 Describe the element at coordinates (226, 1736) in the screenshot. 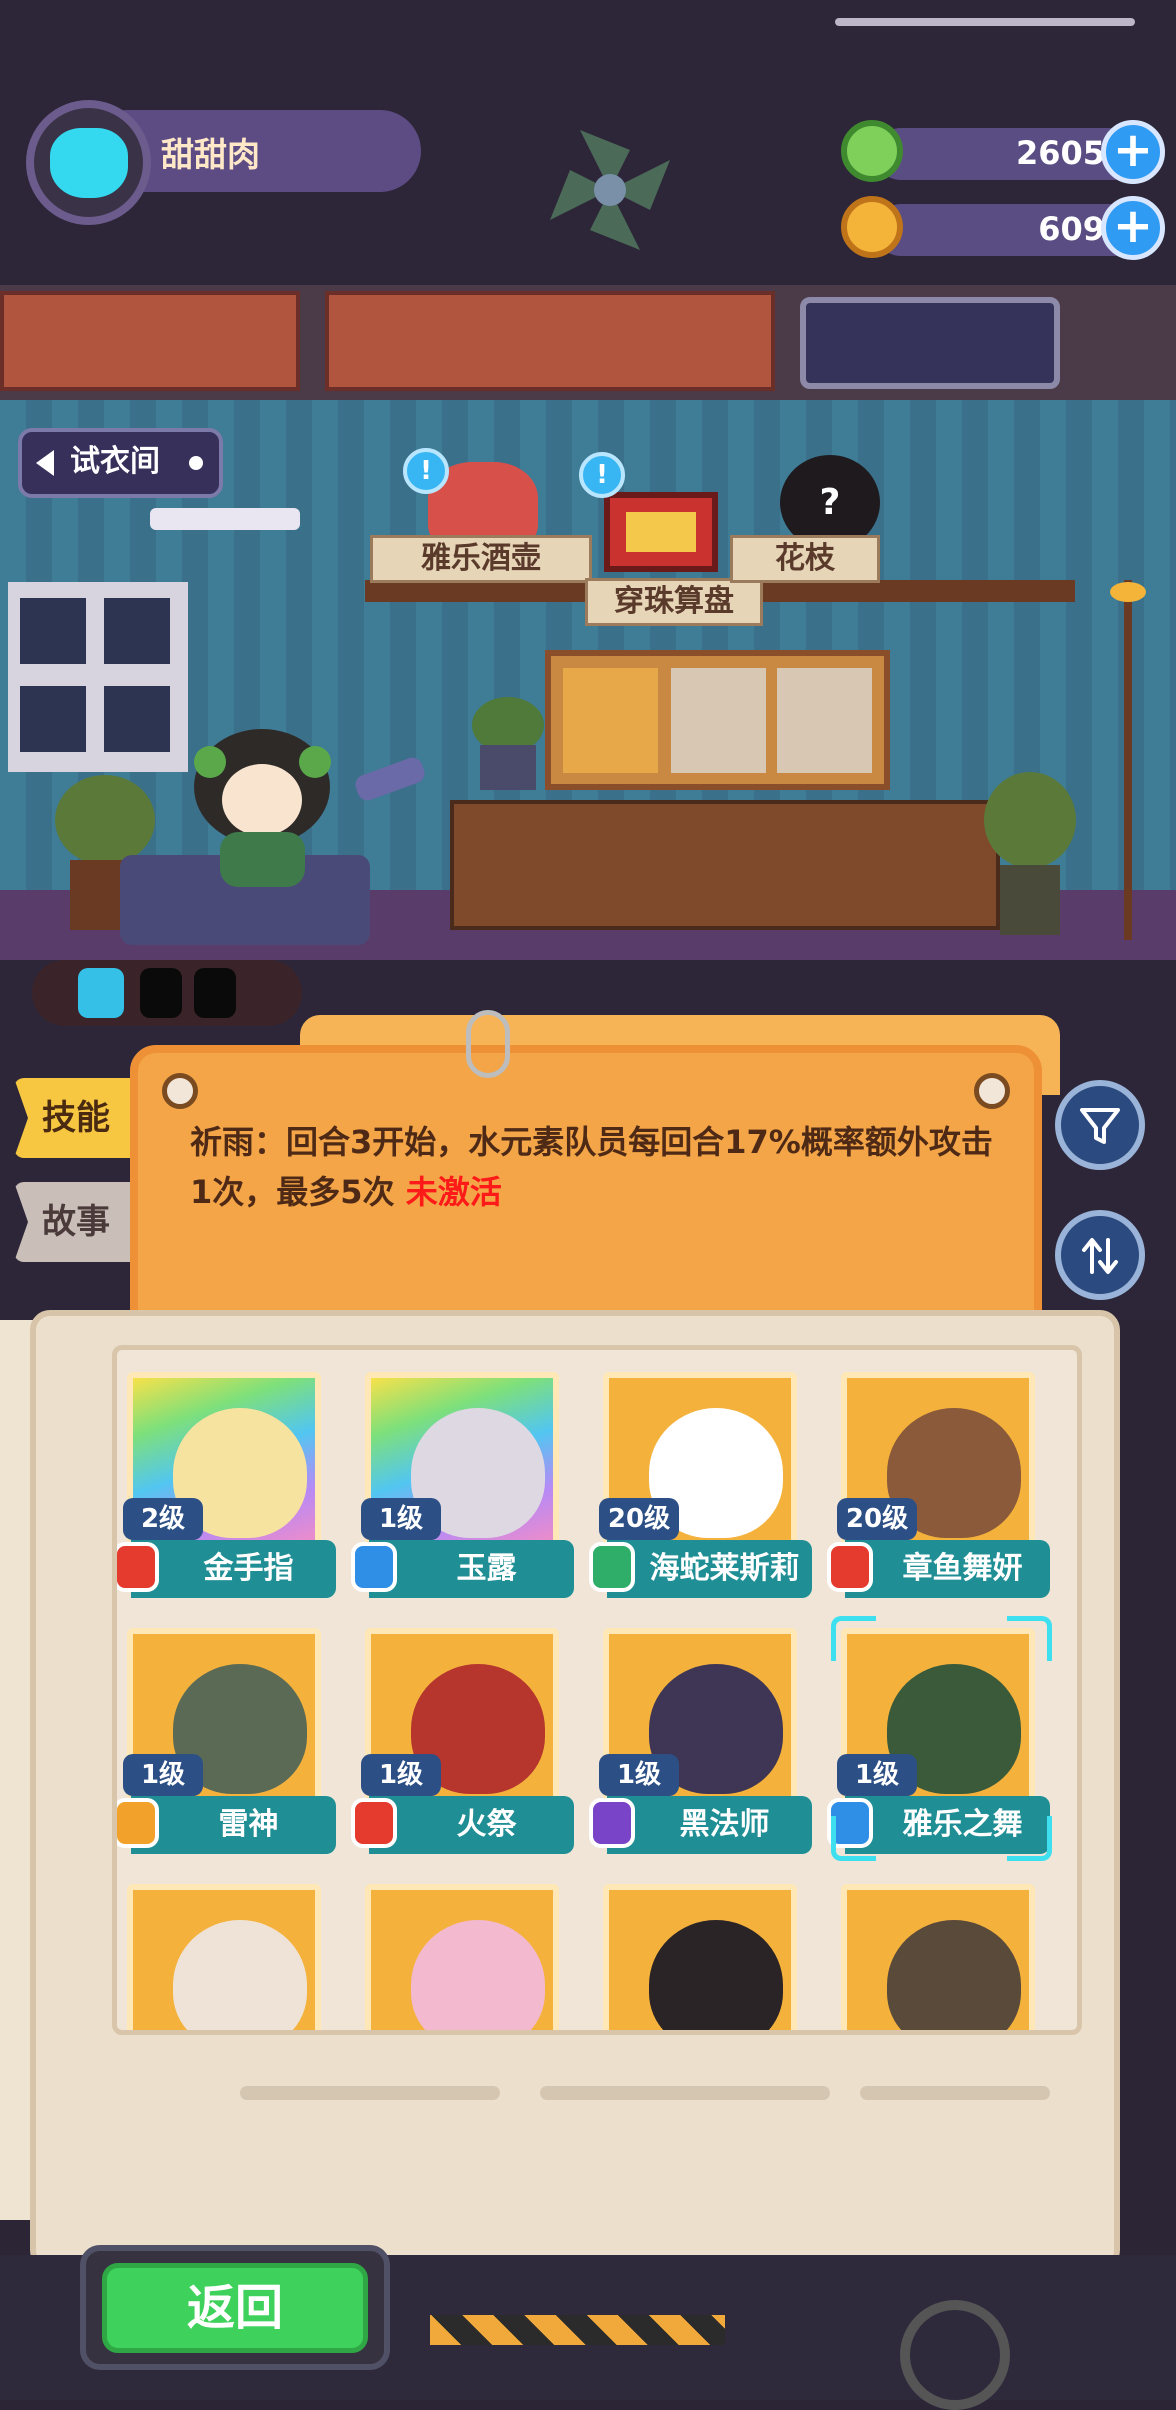

I see `character-card: 雷神 1级` at that location.